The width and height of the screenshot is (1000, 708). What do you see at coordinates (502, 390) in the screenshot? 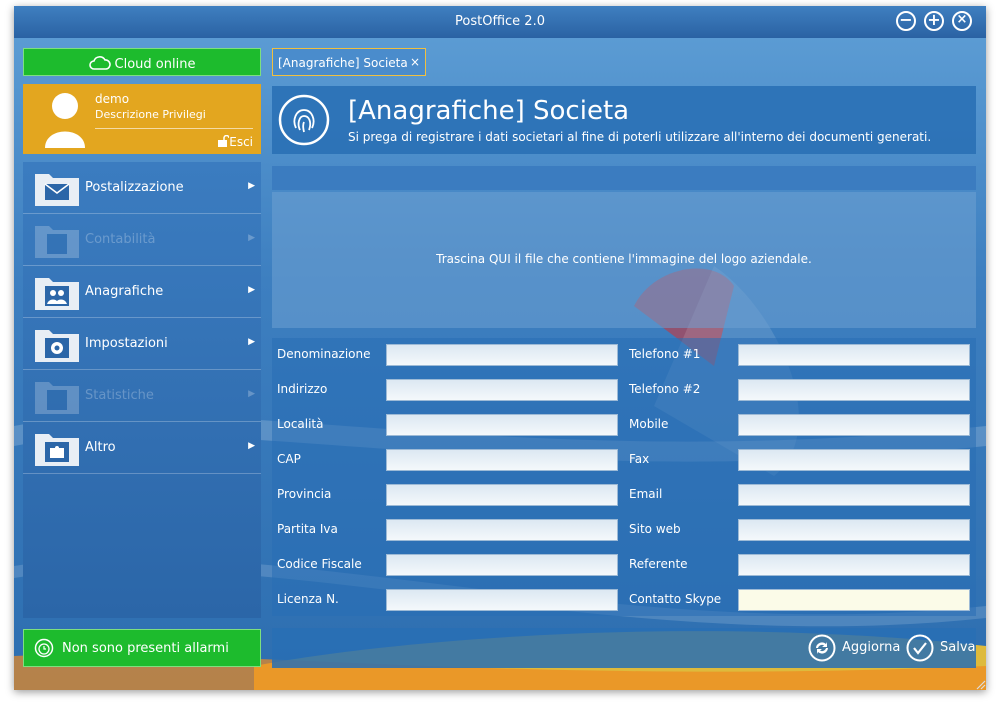
I see `indirizzo-field` at bounding box center [502, 390].